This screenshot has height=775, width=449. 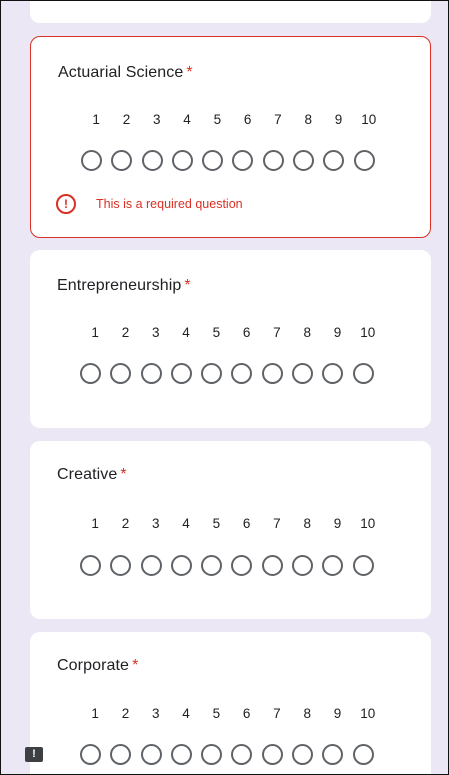 I want to click on feedback-icon: !, so click(x=34, y=754).